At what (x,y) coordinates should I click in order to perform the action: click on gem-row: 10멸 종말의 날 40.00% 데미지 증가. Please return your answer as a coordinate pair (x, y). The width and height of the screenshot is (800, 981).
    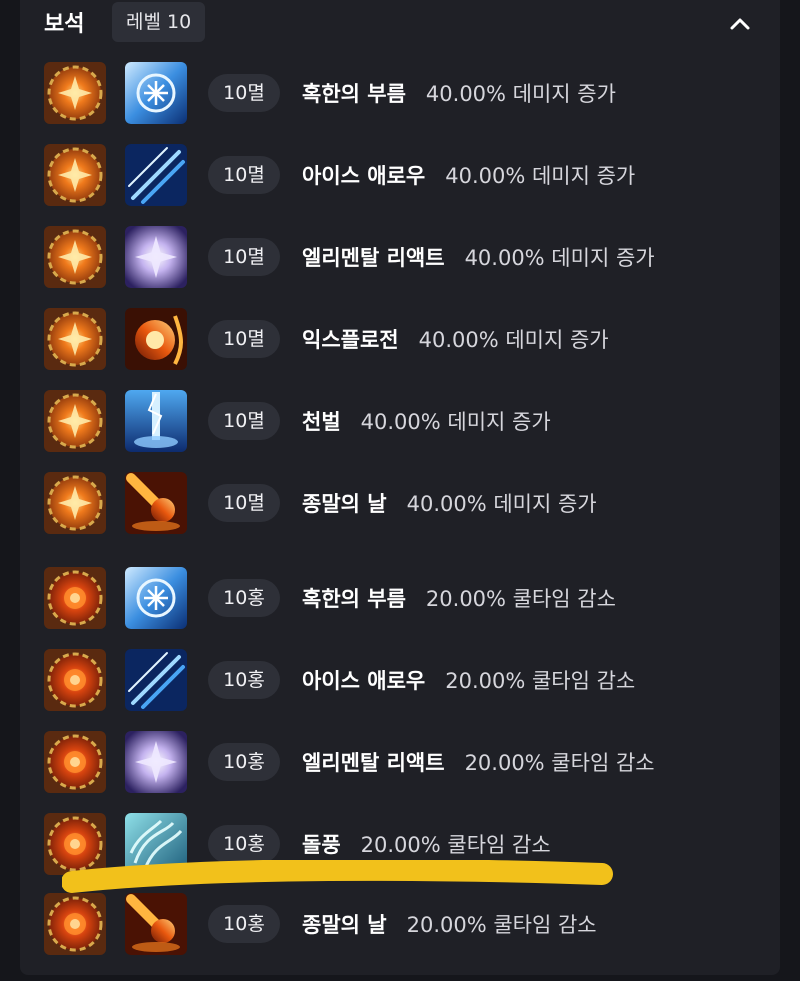
    Looking at the image, I should click on (404, 504).